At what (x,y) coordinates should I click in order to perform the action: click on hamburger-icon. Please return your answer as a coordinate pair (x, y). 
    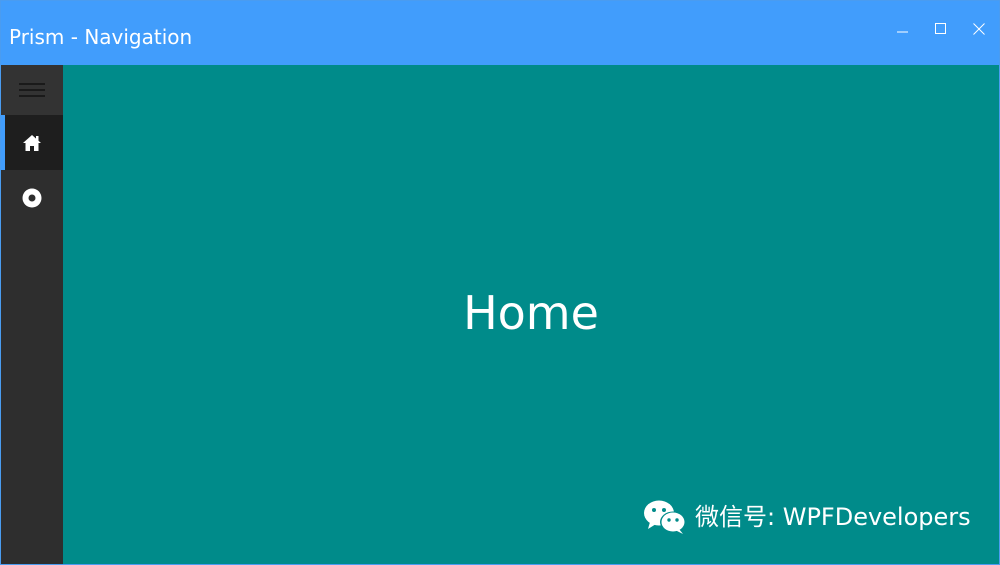
    Looking at the image, I should click on (32, 90).